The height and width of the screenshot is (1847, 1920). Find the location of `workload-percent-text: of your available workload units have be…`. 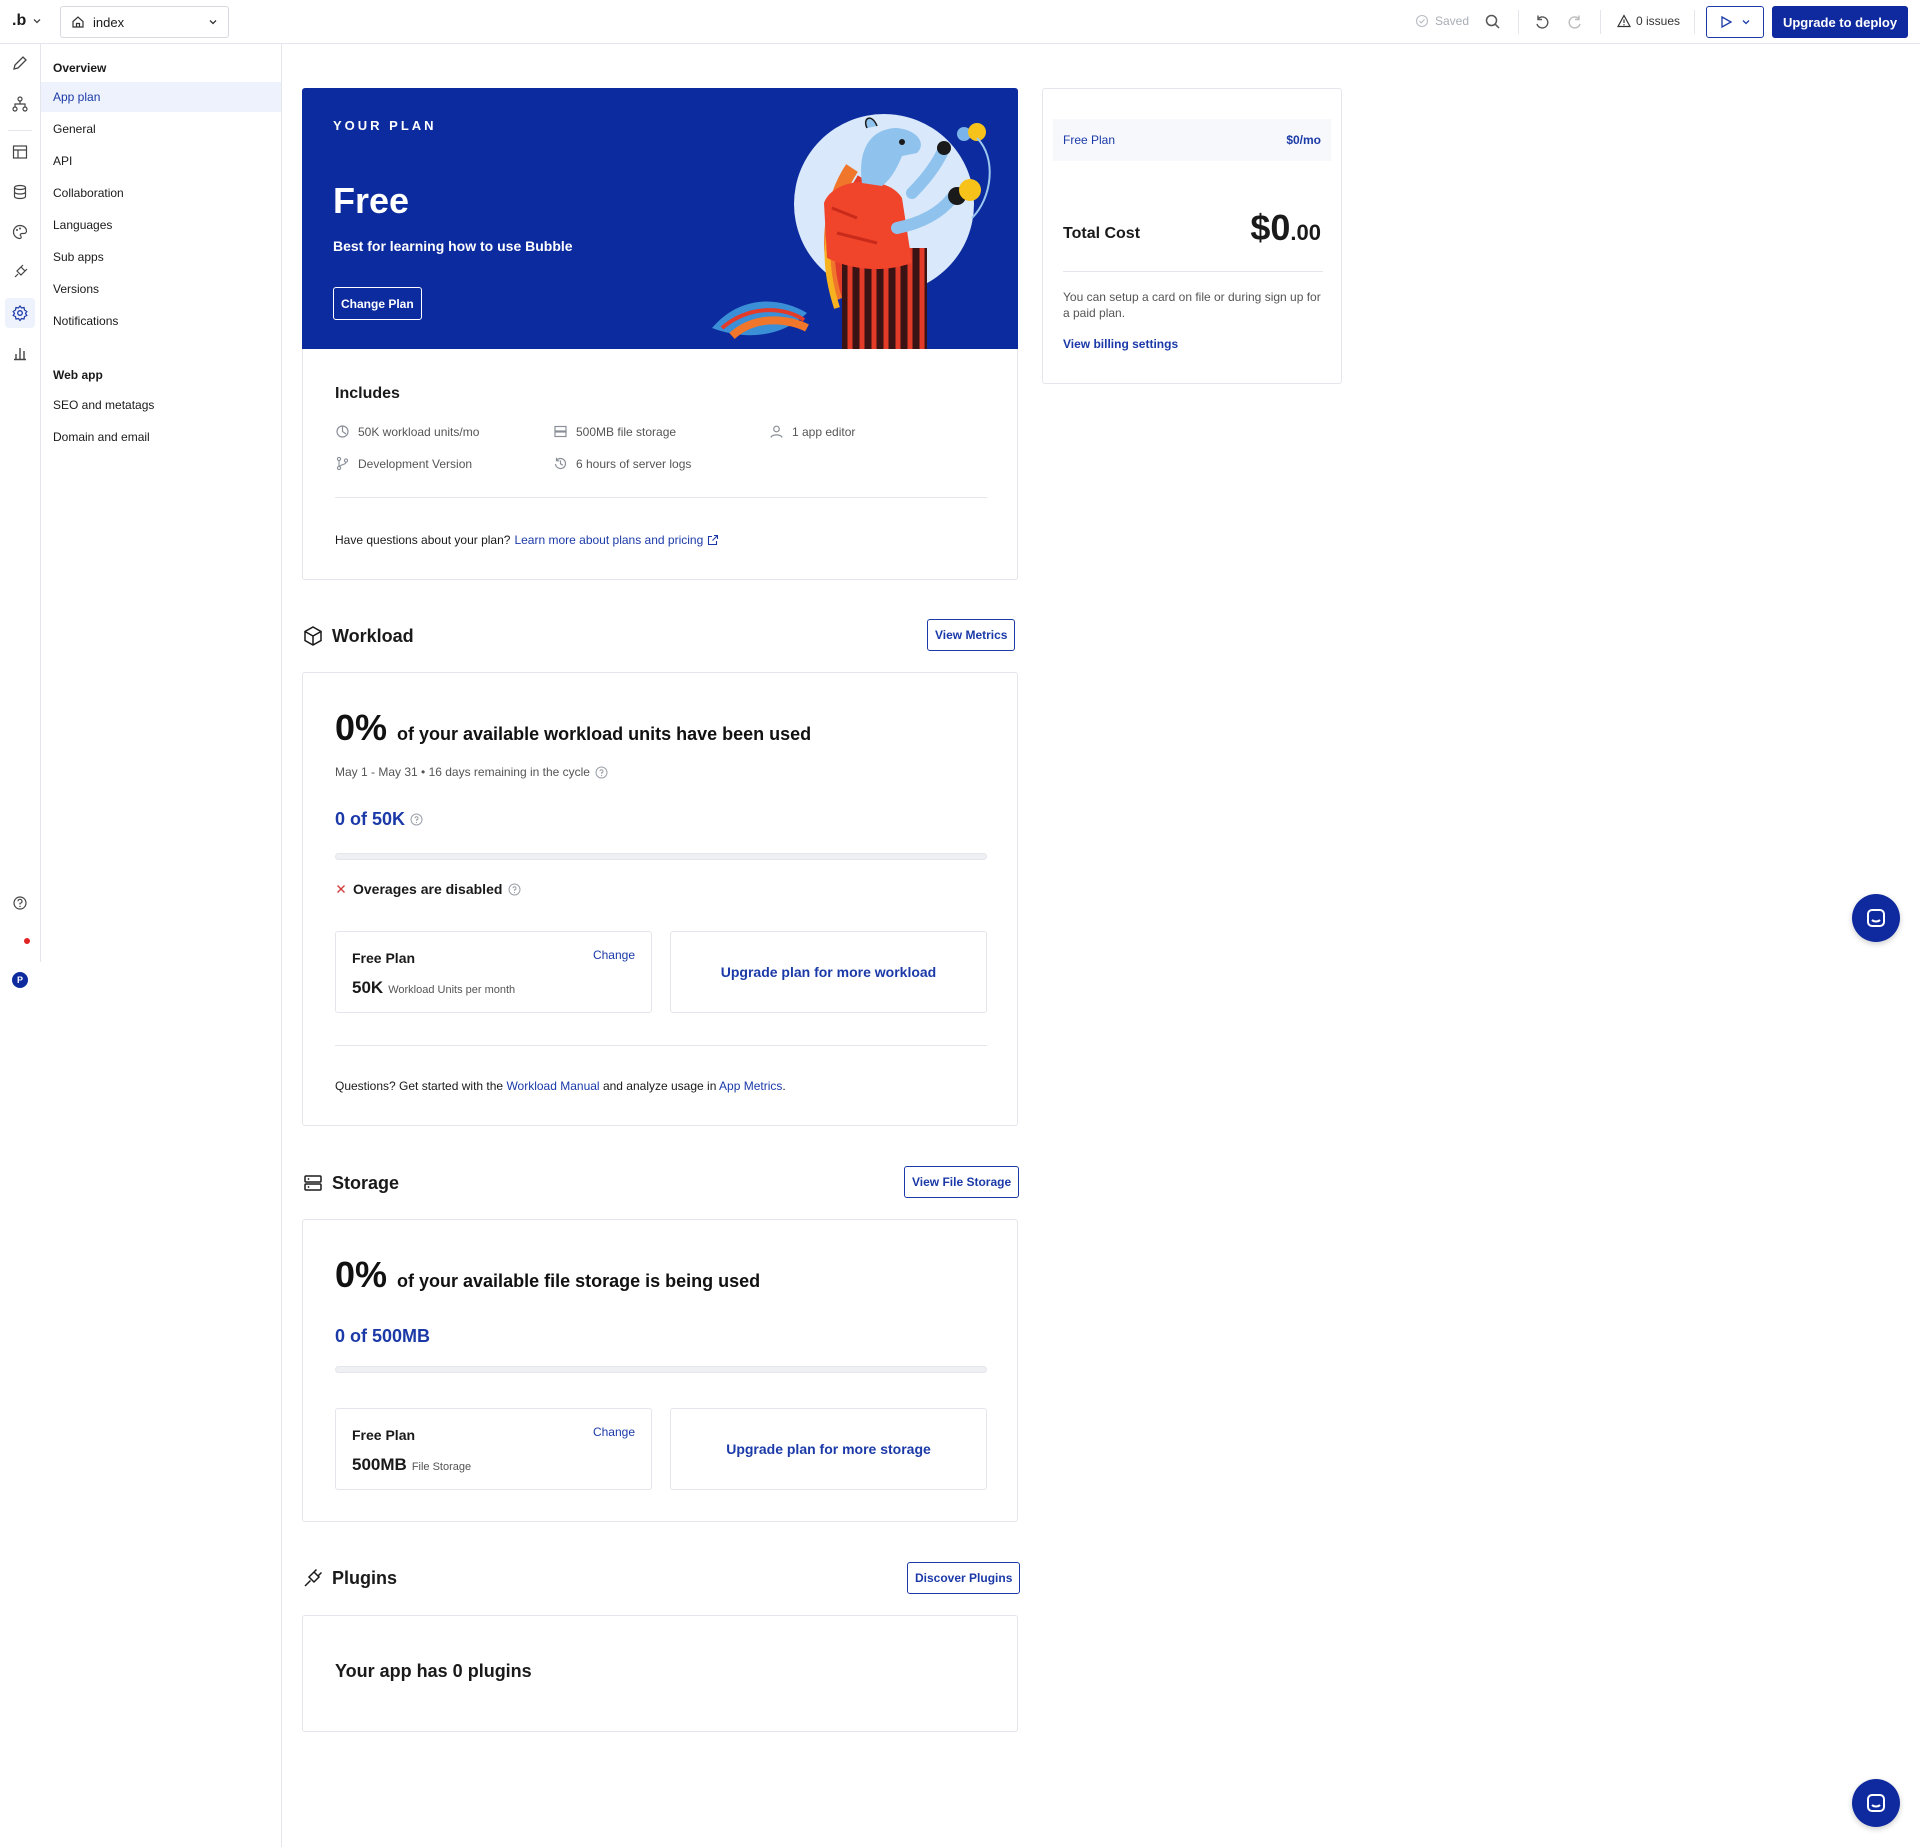

workload-percent-text: of your available workload units have be… is located at coordinates (604, 734).